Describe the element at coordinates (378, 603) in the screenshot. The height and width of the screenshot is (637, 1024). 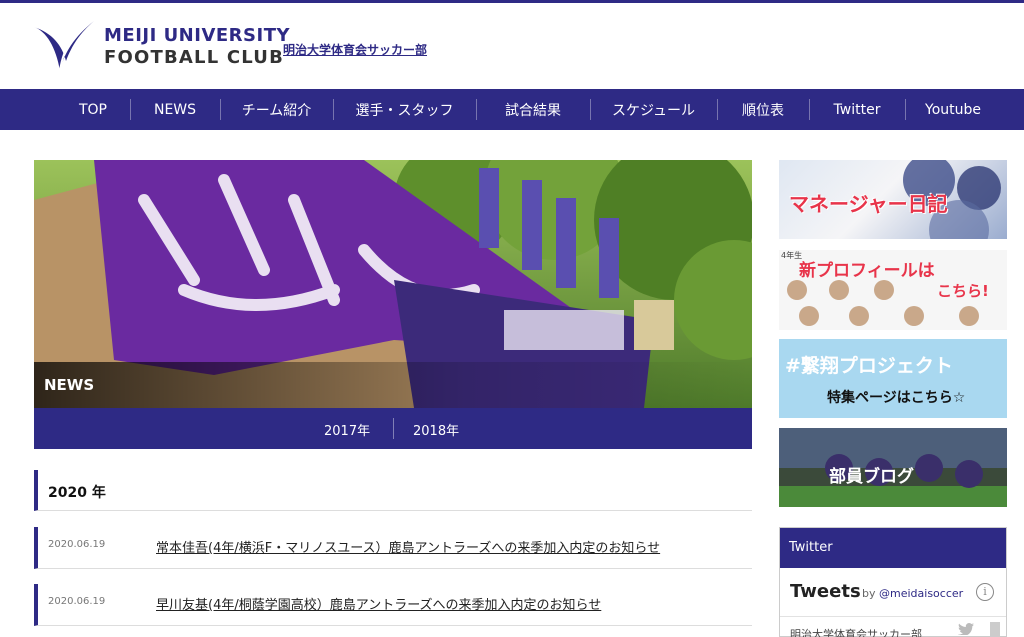
I see `news-title-link: 早川友基(4年/桐蔭学園高校）鹿島アントラーズへの来季加入内定のお知らせ` at that location.